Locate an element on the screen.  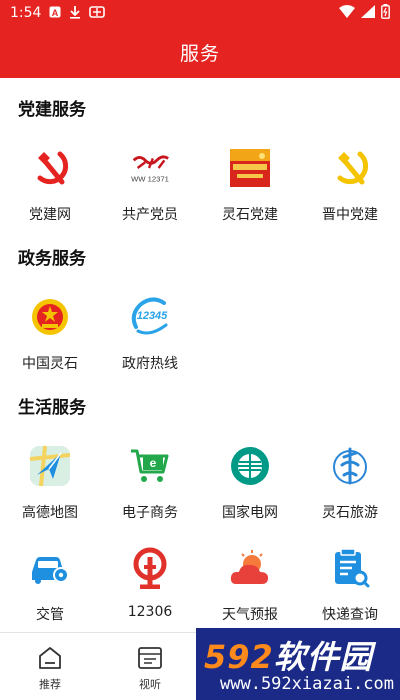
service-tile-party-network: 党建网 is located at coordinates (50, 185).